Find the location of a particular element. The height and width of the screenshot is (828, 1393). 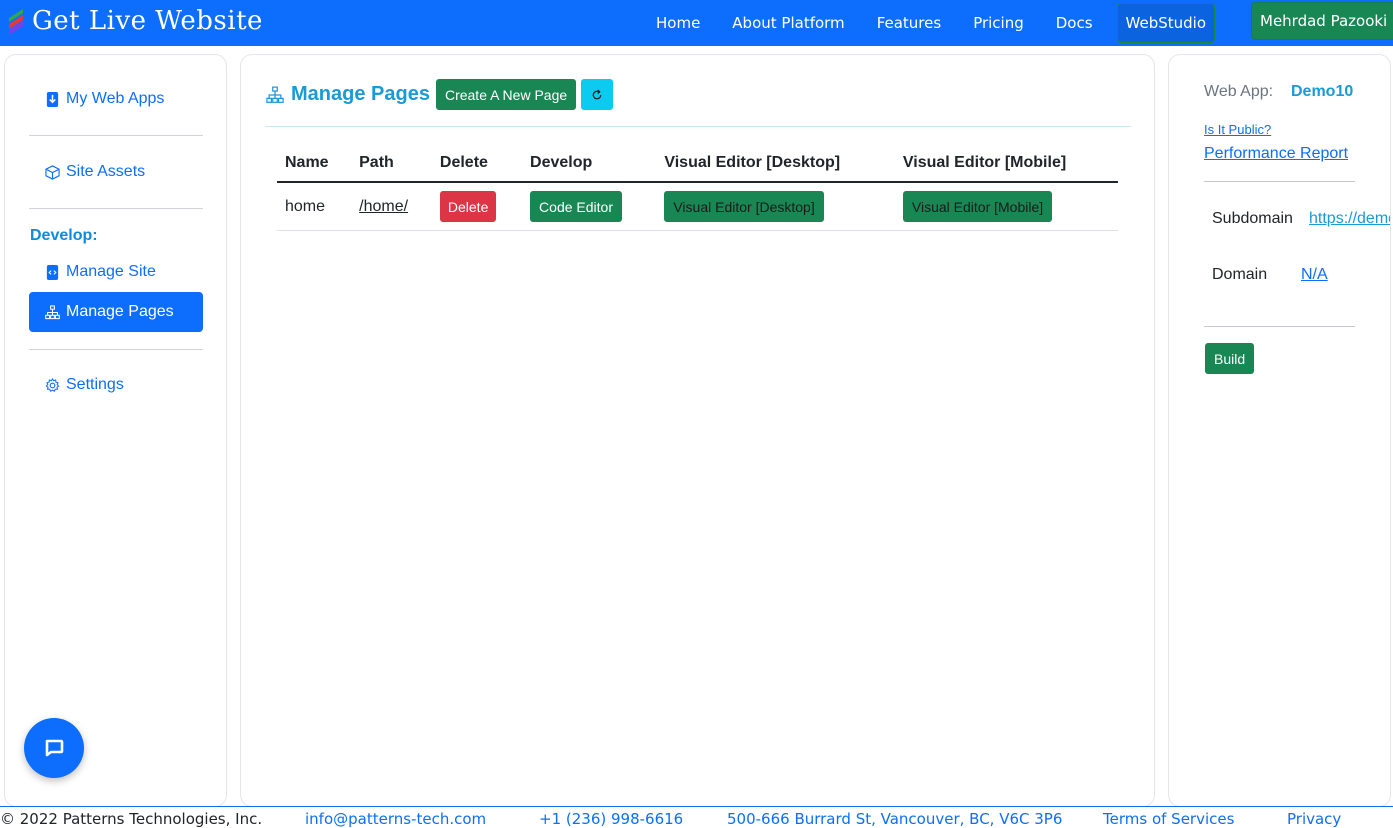

sidebar-item-manage-site: Manage Site is located at coordinates (116, 272).